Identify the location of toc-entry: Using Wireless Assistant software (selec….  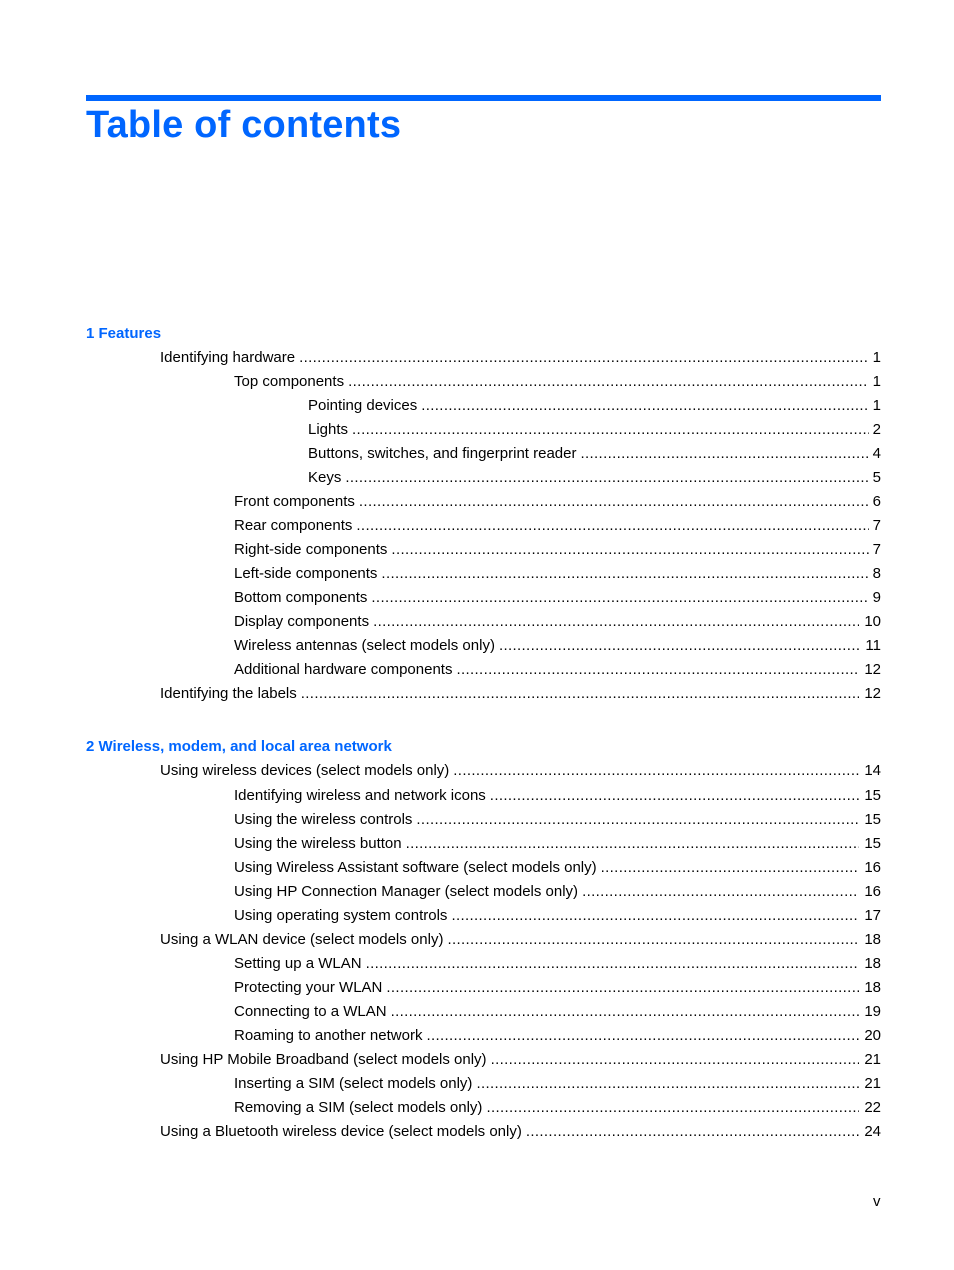
(557, 868).